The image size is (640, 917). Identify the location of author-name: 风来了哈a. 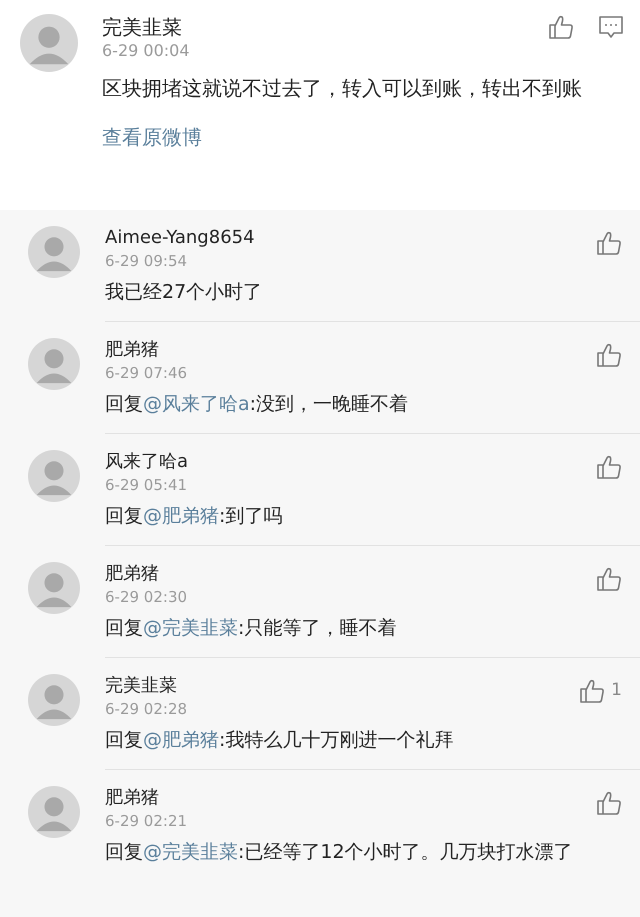
(350, 462).